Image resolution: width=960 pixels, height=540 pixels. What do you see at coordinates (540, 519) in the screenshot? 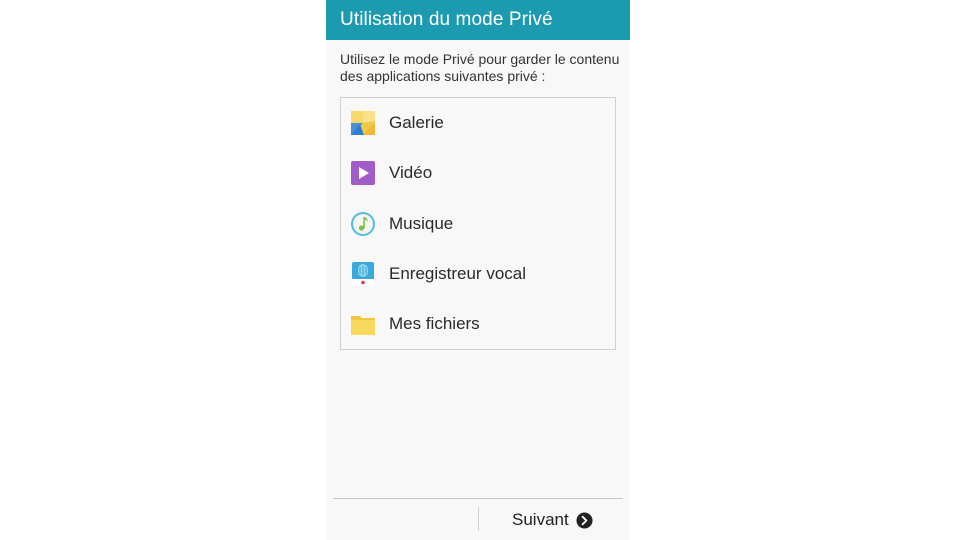
I see `next-button-label: Suivant` at bounding box center [540, 519].